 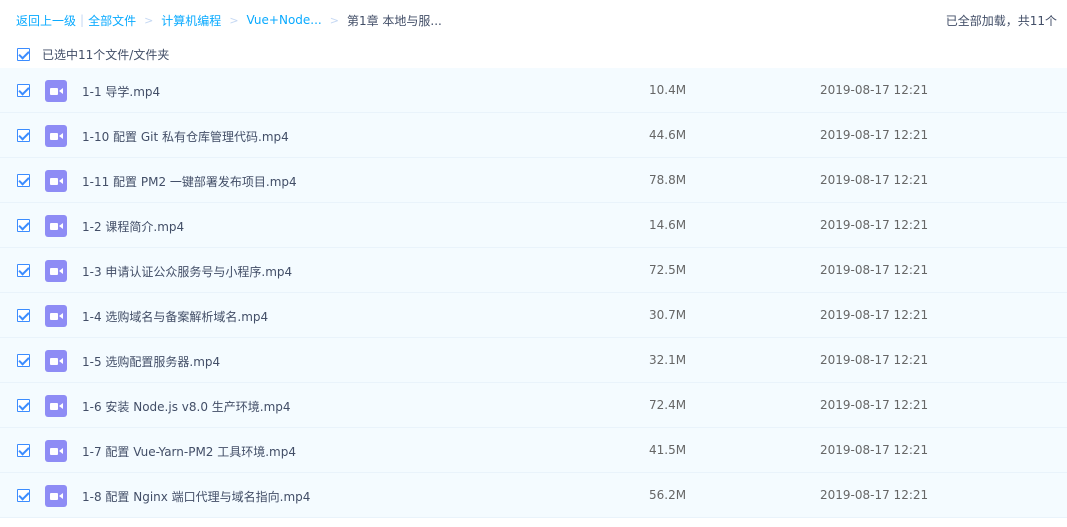 What do you see at coordinates (668, 270) in the screenshot?
I see `file-size: 72.5M` at bounding box center [668, 270].